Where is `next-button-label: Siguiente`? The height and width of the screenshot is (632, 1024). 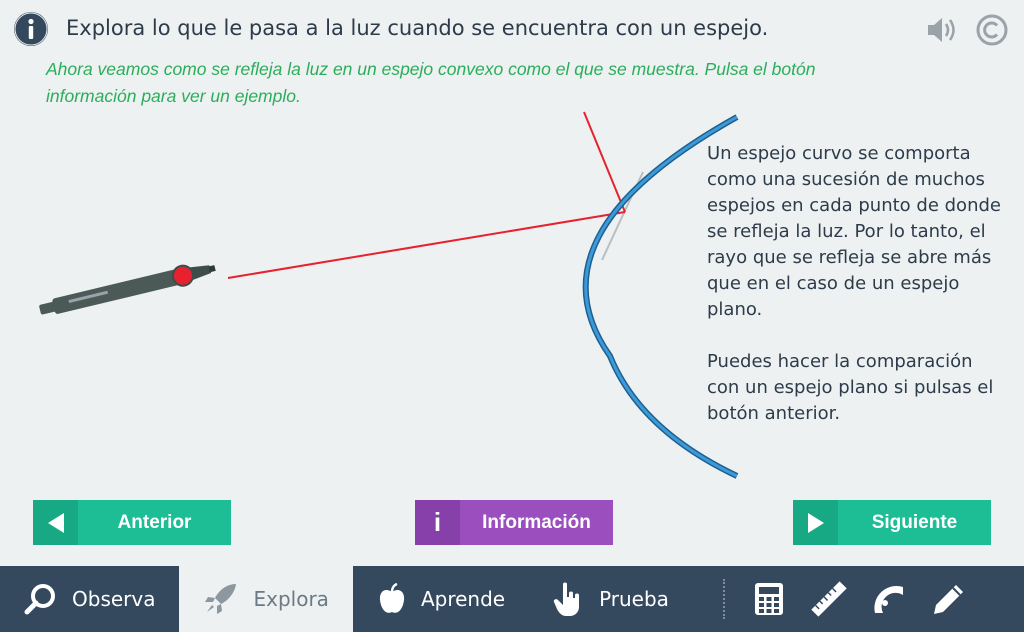 next-button-label: Siguiente is located at coordinates (914, 522).